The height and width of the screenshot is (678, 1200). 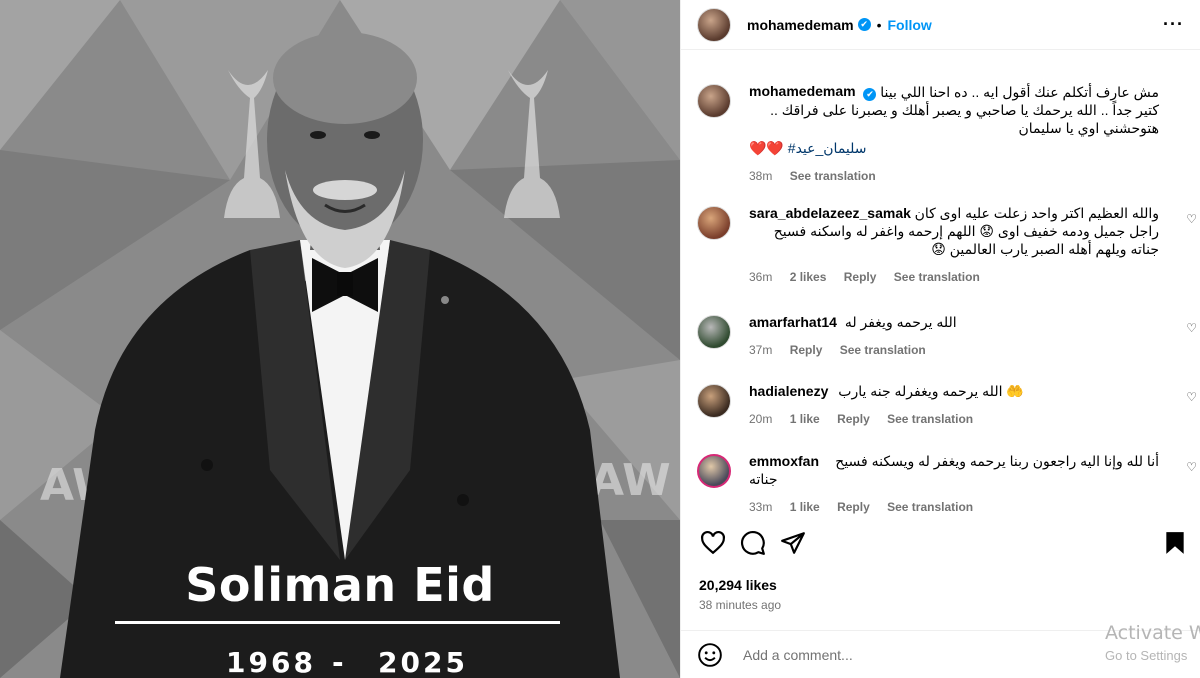 What do you see at coordinates (714, 24) in the screenshot?
I see `author-avatar` at bounding box center [714, 24].